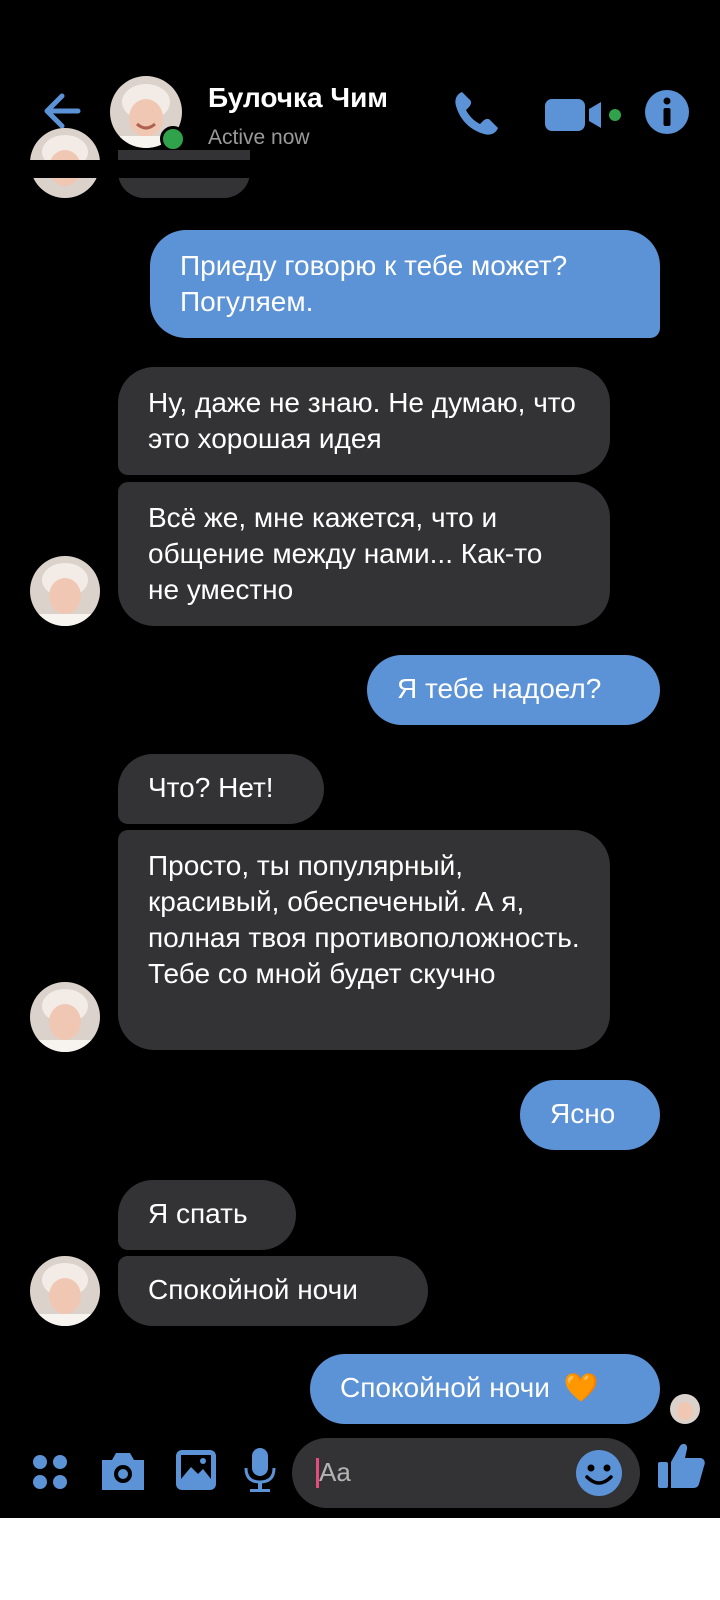 The height and width of the screenshot is (1600, 720). I want to click on message-text: Я тебе надоел?, so click(499, 688).